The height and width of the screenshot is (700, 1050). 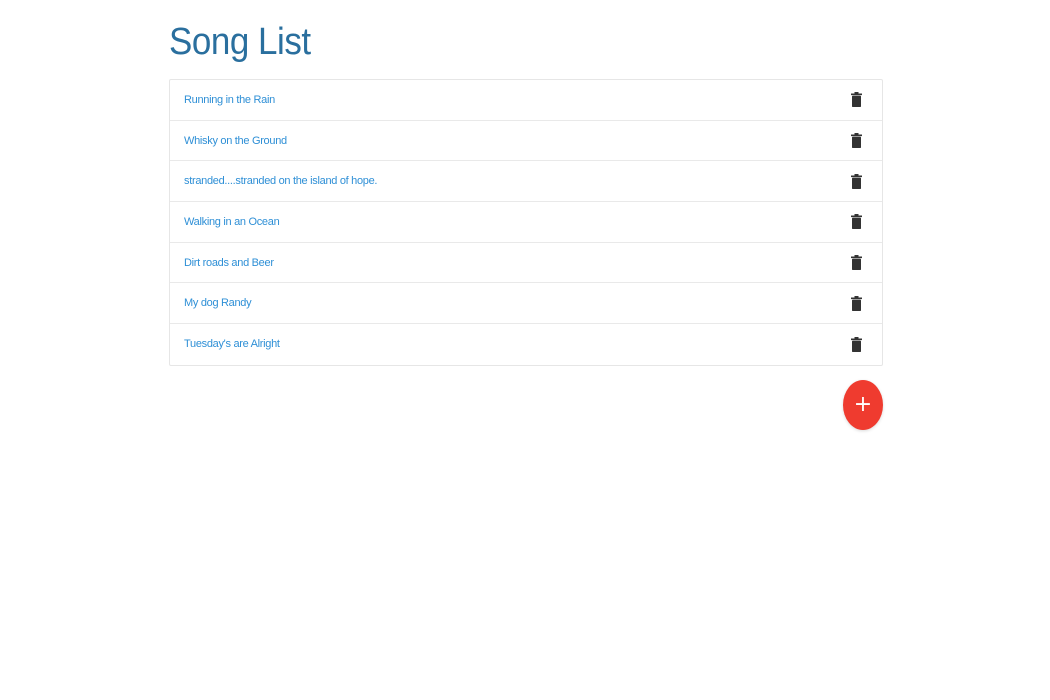 What do you see at coordinates (526, 141) in the screenshot?
I see `list-item: Whisky on the Ground` at bounding box center [526, 141].